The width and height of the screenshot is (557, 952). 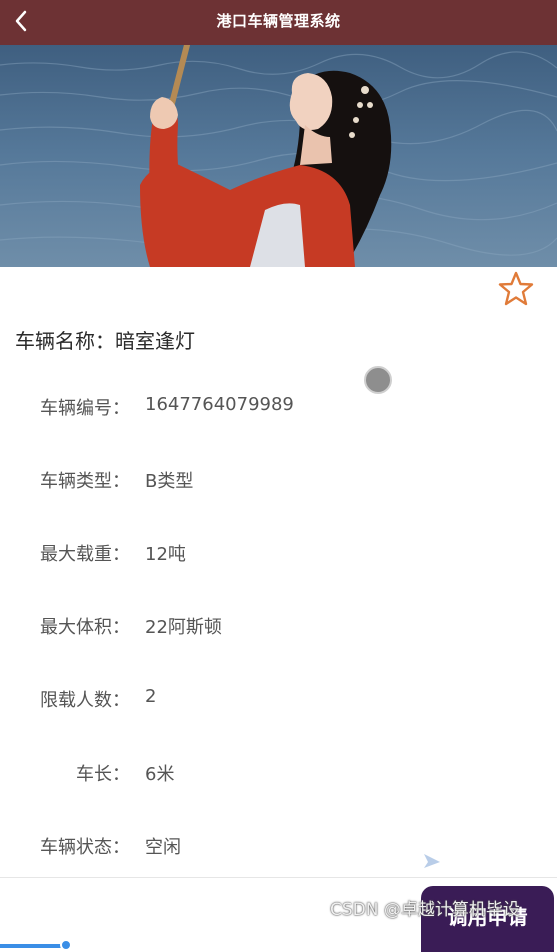 What do you see at coordinates (278, 848) in the screenshot?
I see `detail-row-vehicle-status: 车辆状态 ： 空闲` at bounding box center [278, 848].